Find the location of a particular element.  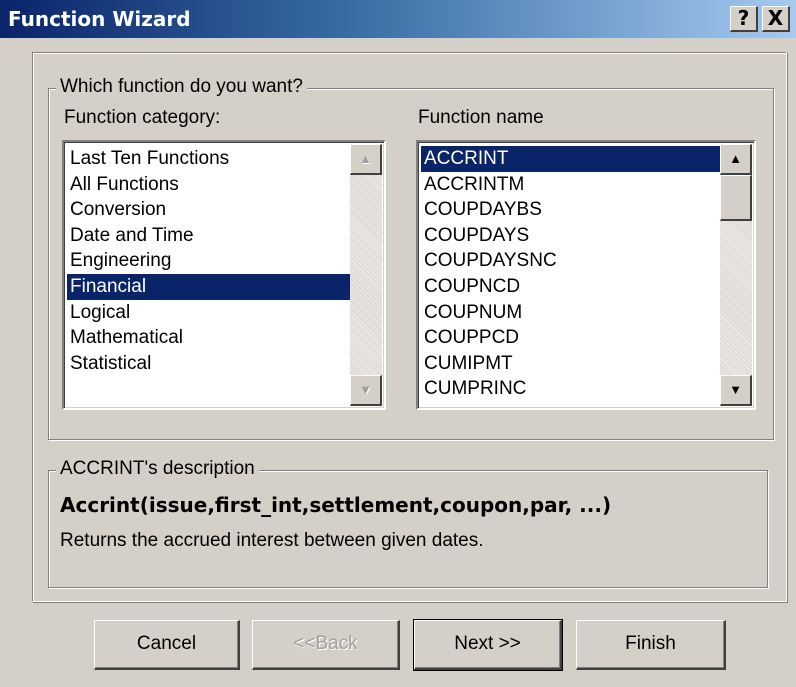

back-button-label: <<Back is located at coordinates (325, 643).